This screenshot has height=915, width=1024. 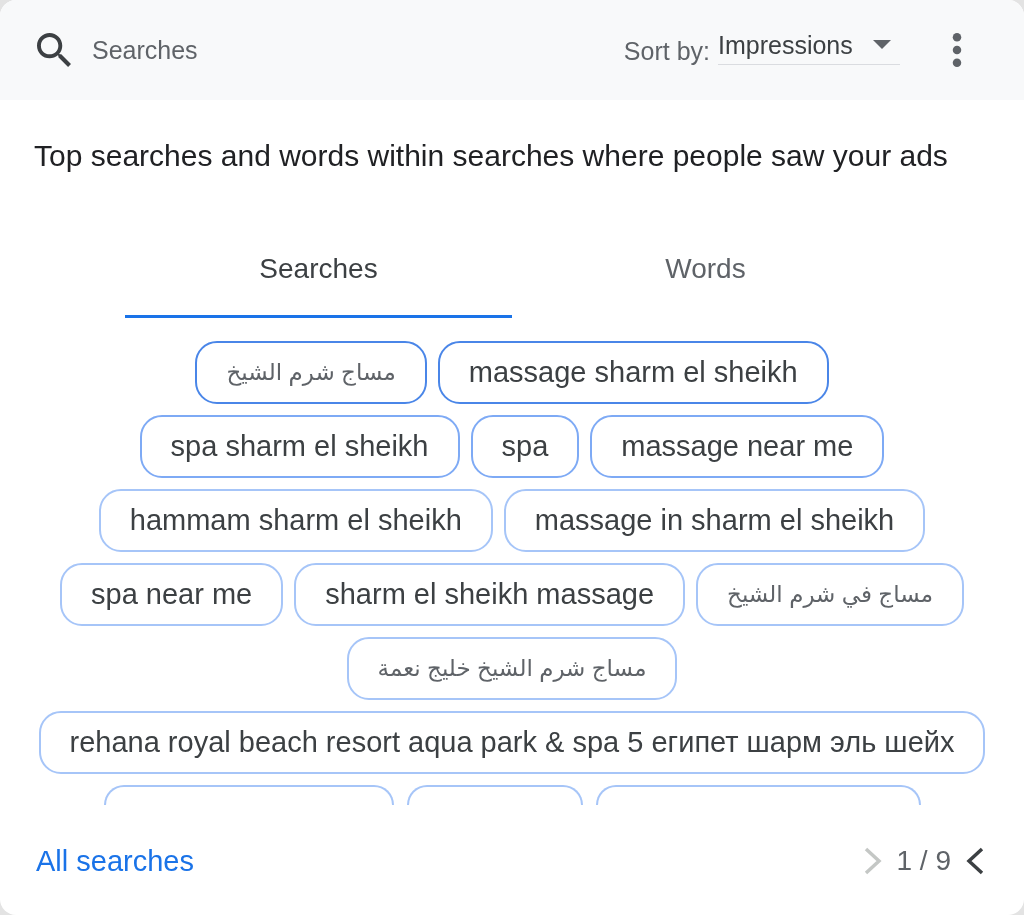 I want to click on search-term-chip: massage in sharm el sheikh, so click(x=714, y=520).